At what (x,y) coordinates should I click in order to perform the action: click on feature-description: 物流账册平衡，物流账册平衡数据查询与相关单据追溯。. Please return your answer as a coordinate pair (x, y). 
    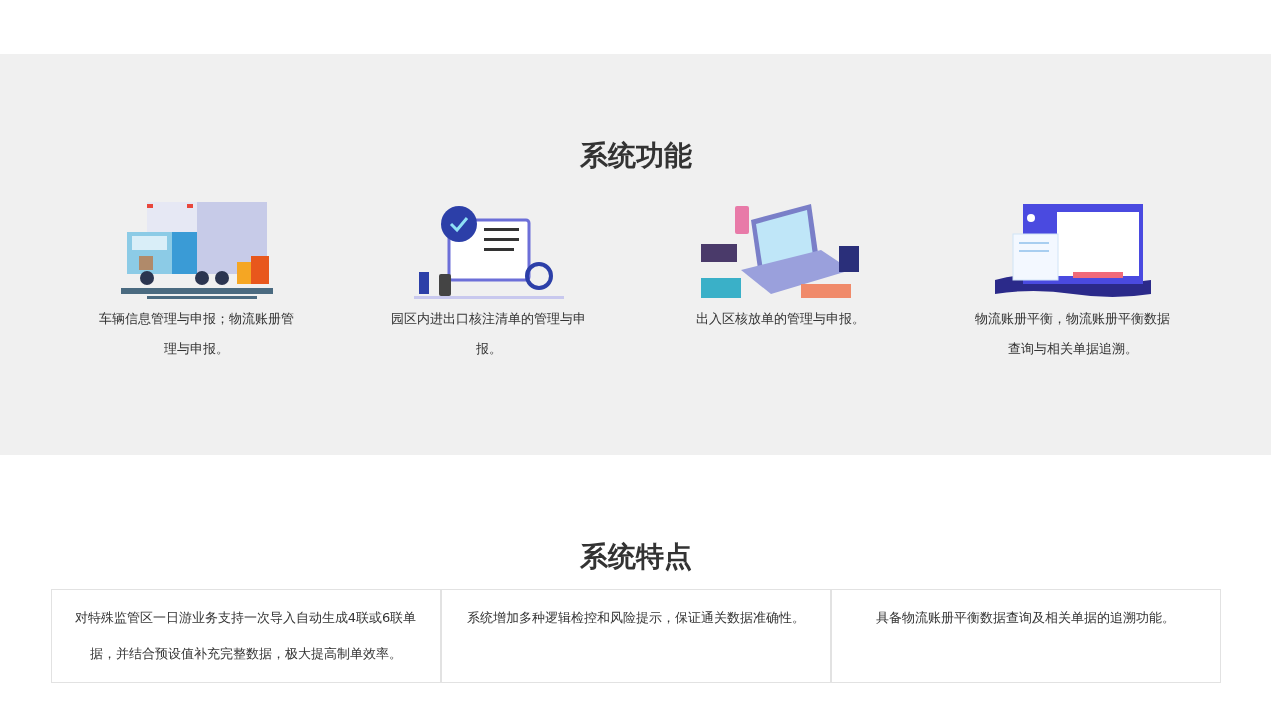
    Looking at the image, I should click on (1072, 334).